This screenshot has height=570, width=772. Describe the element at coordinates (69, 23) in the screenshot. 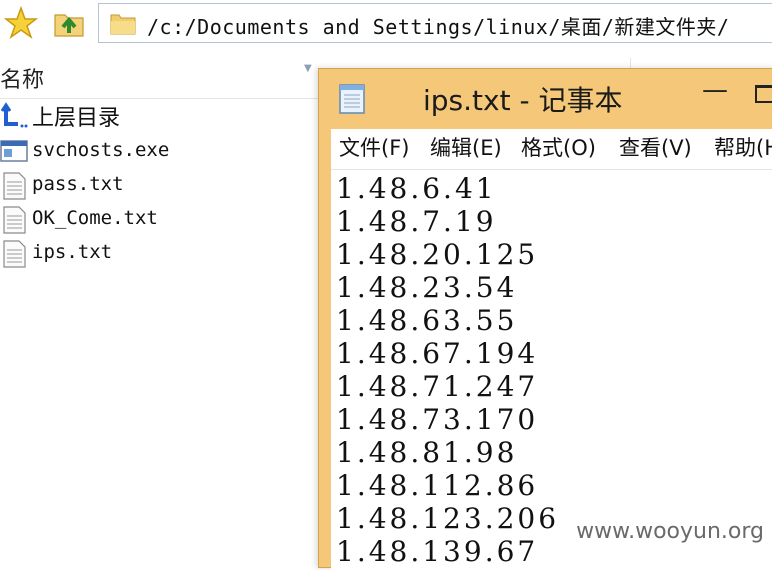

I see `folder-up-icon` at that location.